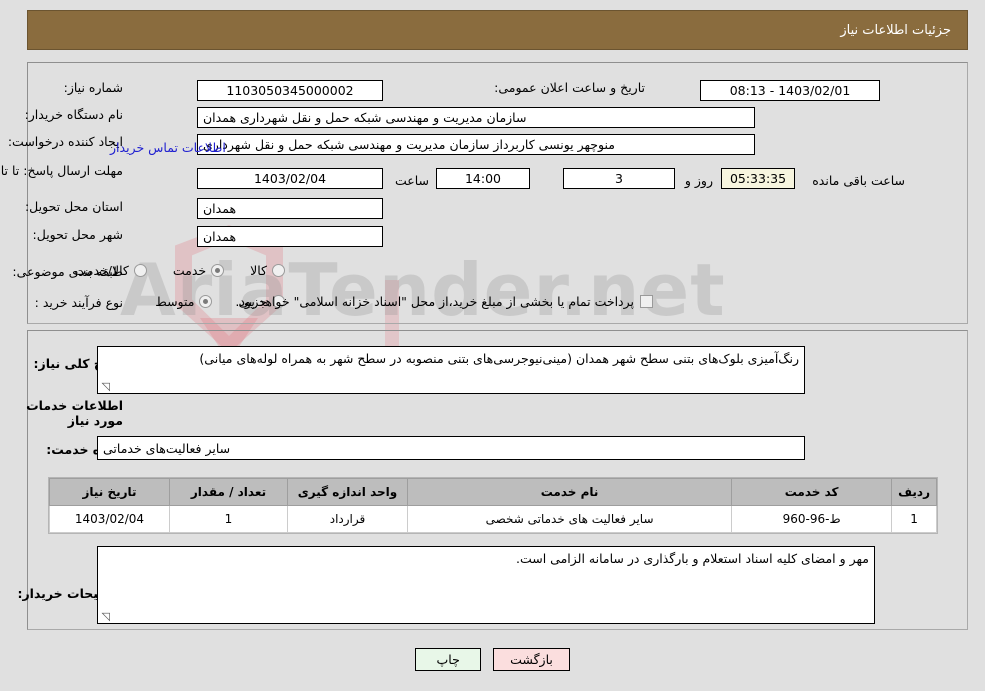 This screenshot has width=985, height=691. What do you see at coordinates (189, 270) in the screenshot?
I see `category-option-khedmat-label: خدمت` at bounding box center [189, 270].